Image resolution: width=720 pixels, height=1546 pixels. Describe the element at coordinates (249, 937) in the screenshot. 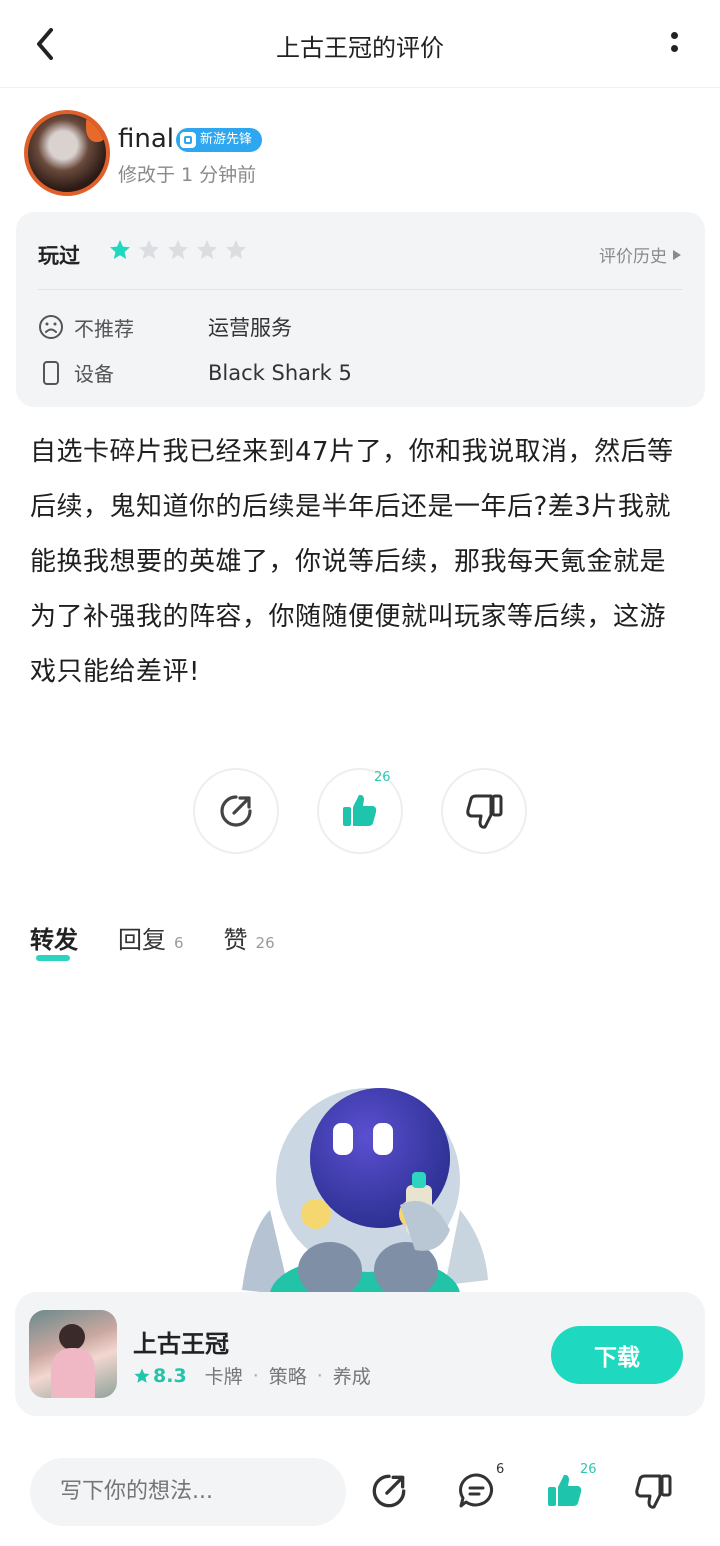

I see `tab-likes: 赞 26` at that location.